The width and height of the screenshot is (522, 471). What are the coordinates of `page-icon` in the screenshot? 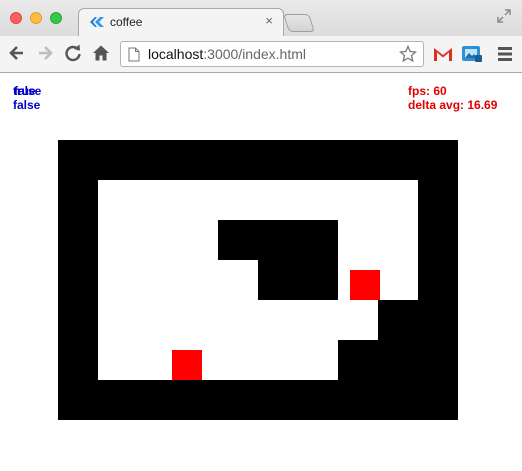 It's located at (134, 54).